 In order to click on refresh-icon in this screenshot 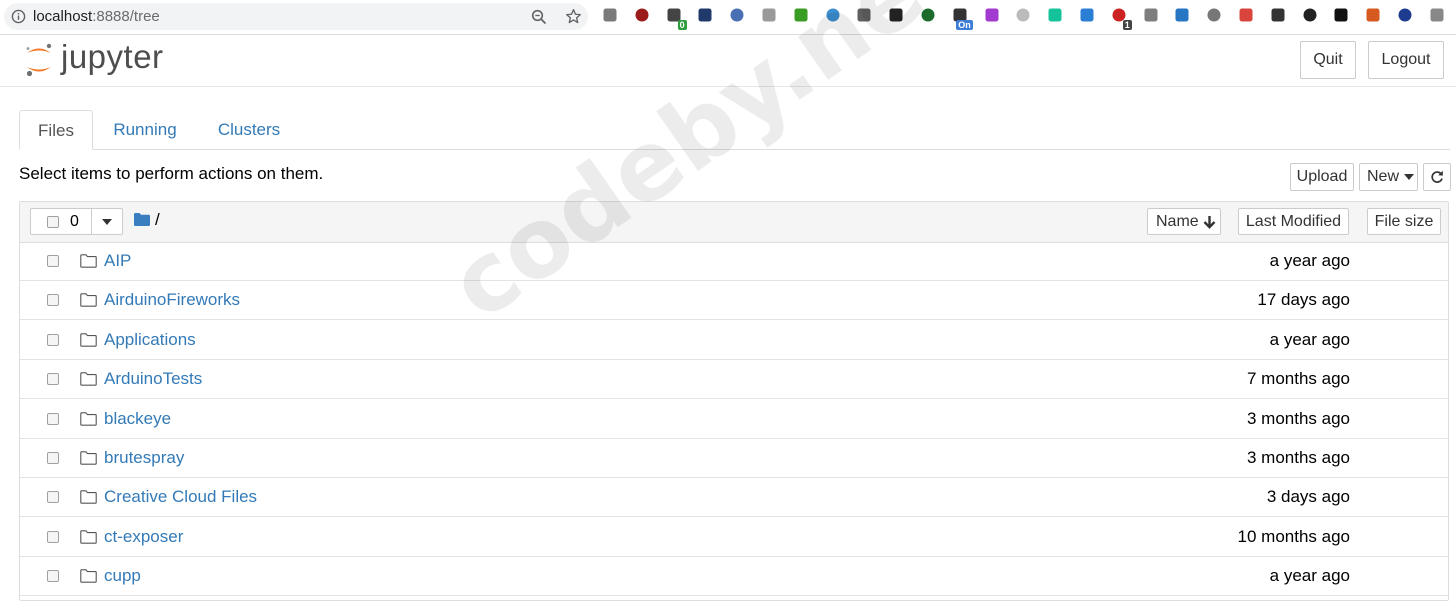, I will do `click(1437, 176)`.